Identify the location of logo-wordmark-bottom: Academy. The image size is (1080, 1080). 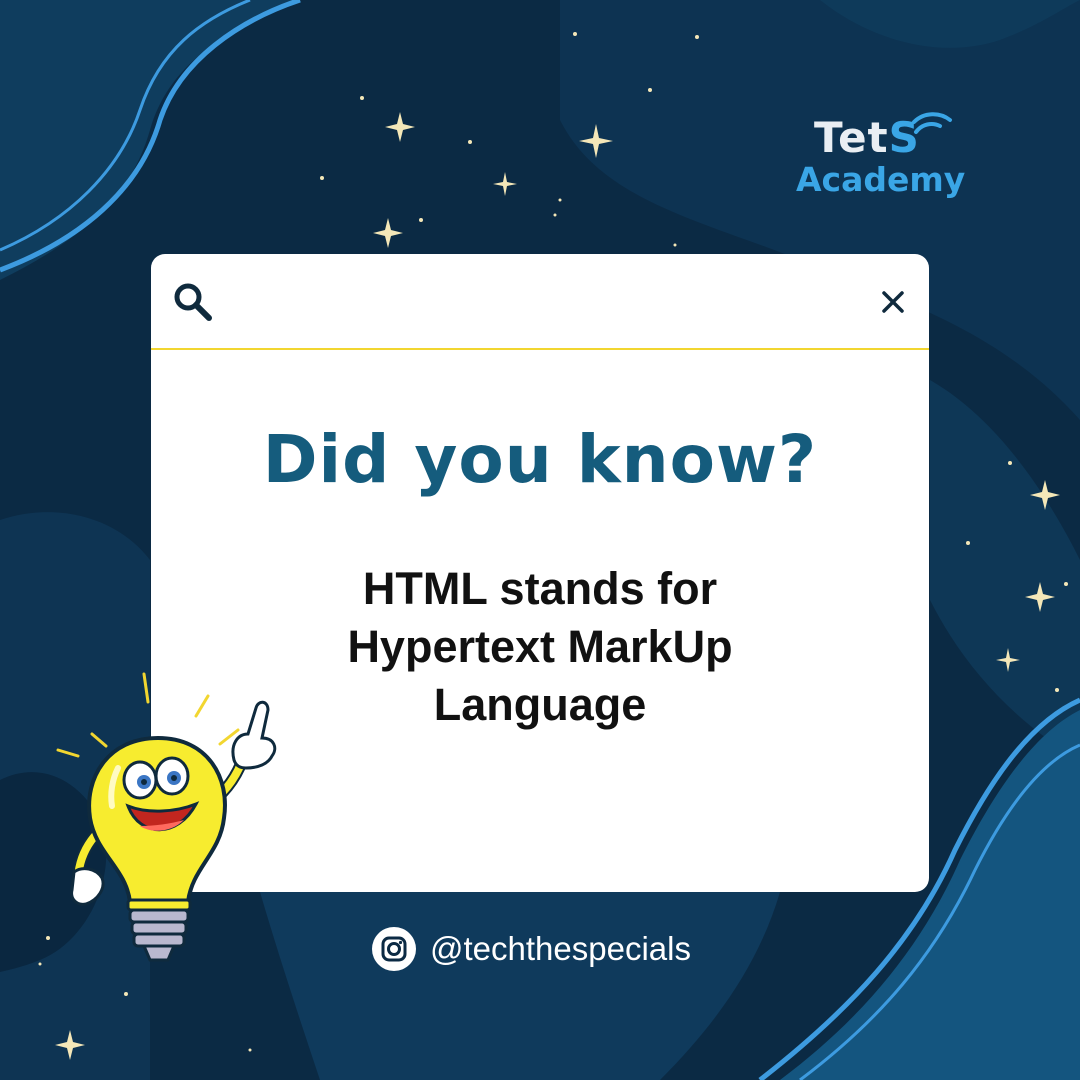
(881, 179).